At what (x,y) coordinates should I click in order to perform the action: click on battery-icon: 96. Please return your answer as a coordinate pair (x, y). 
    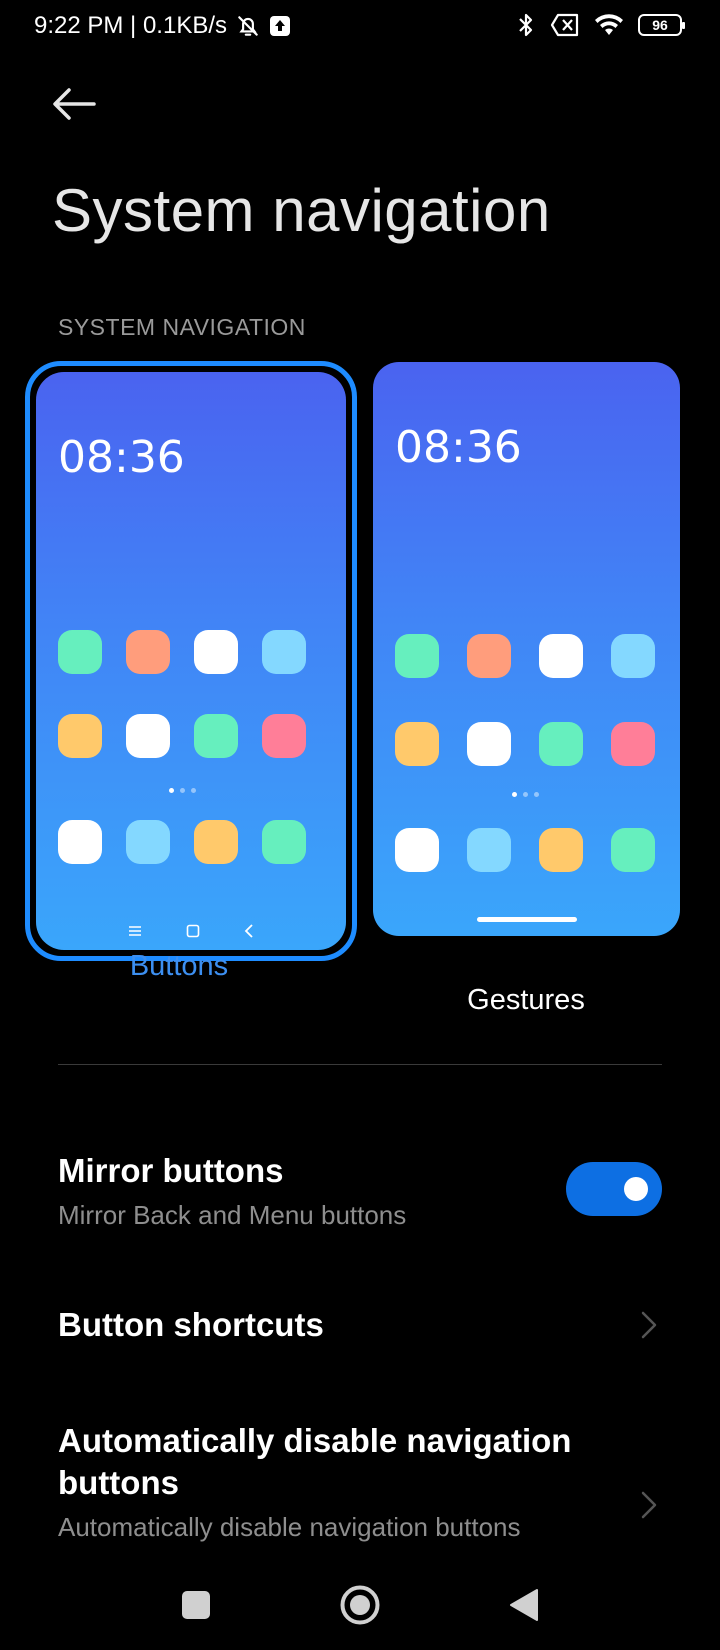
    Looking at the image, I should click on (661, 25).